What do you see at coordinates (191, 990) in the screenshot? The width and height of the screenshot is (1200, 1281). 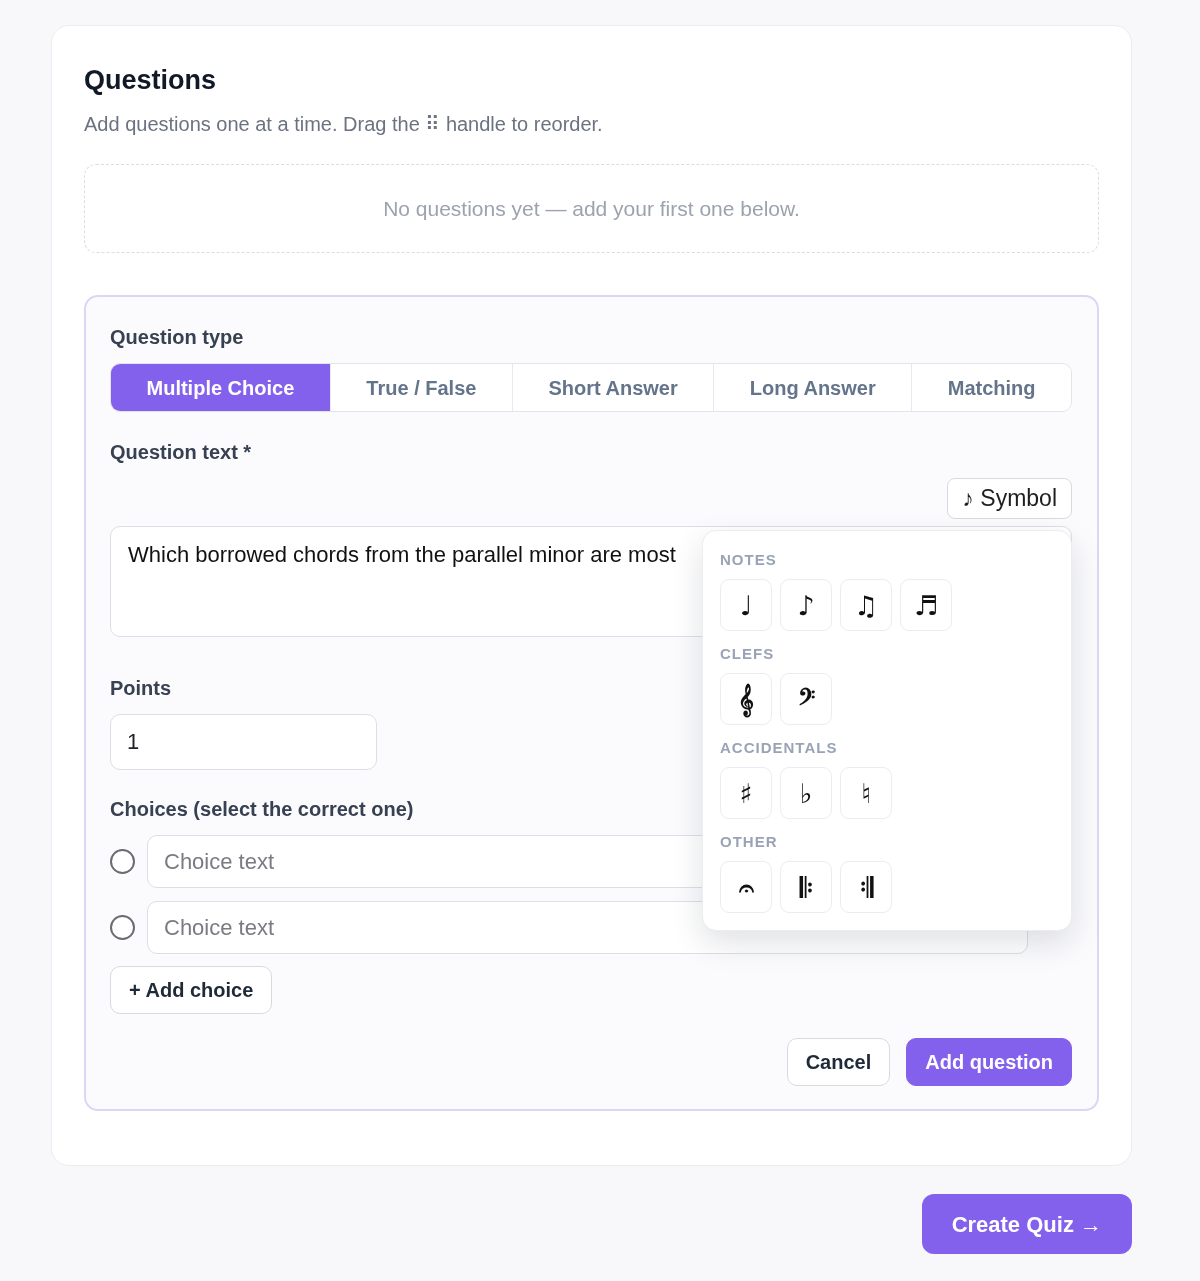 I see `add-choice-button: + Add choice` at bounding box center [191, 990].